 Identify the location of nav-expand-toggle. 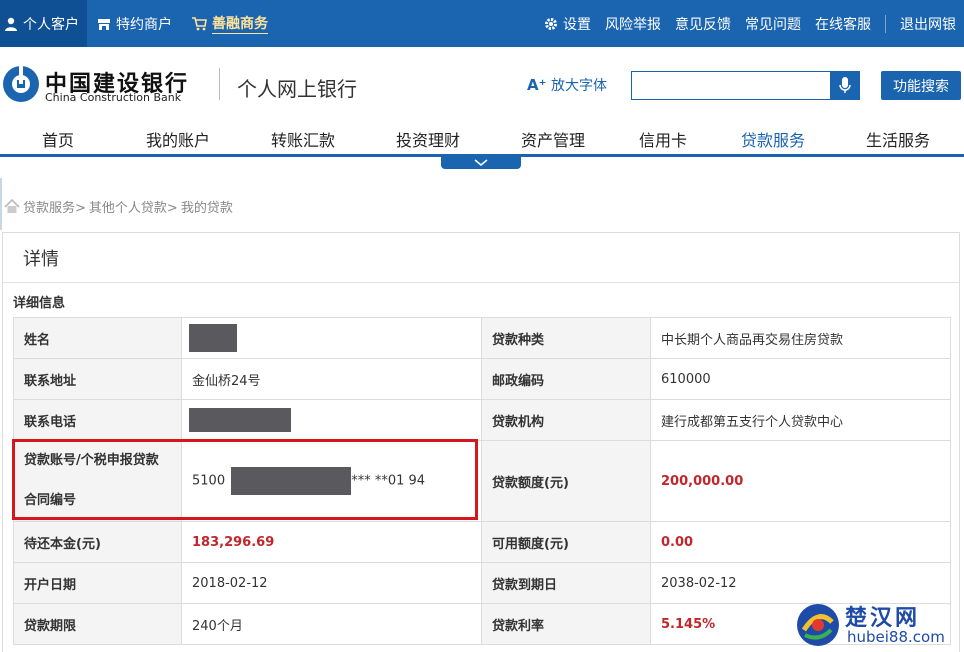
(481, 162).